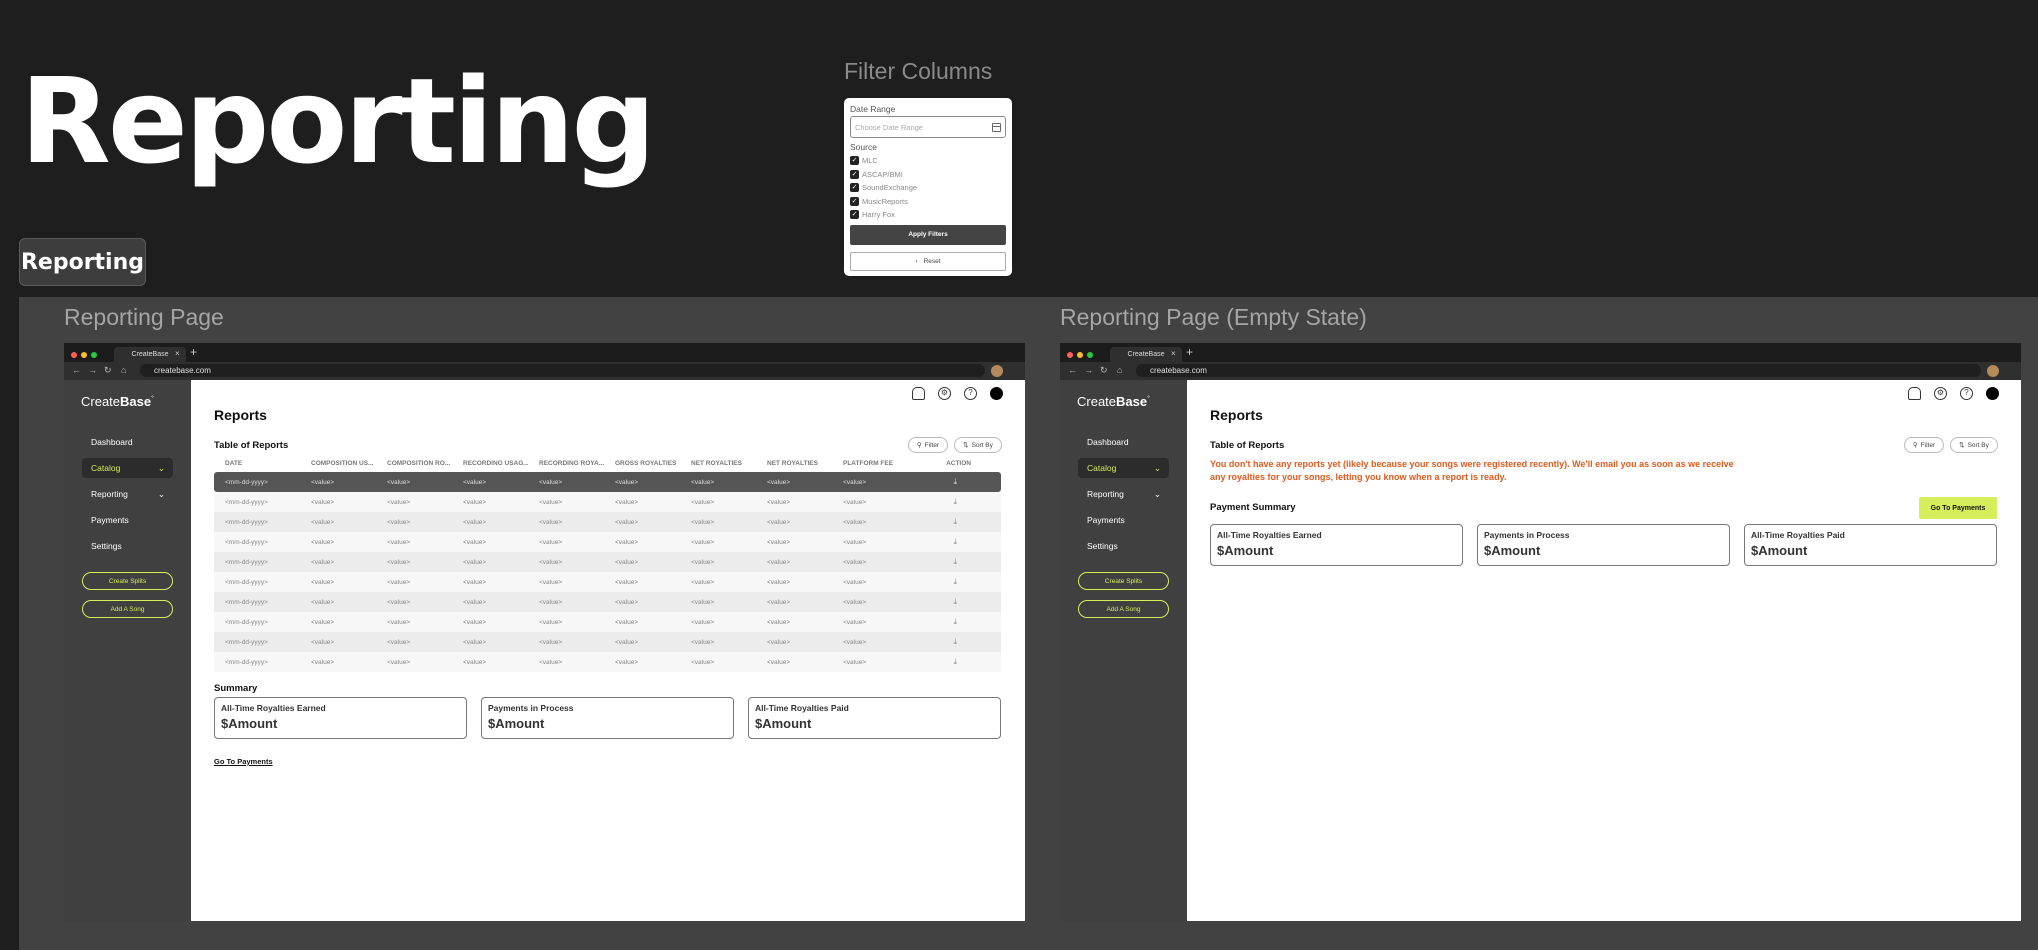 This screenshot has width=2038, height=950. I want to click on reporting-section-pill: Reporting, so click(82, 262).